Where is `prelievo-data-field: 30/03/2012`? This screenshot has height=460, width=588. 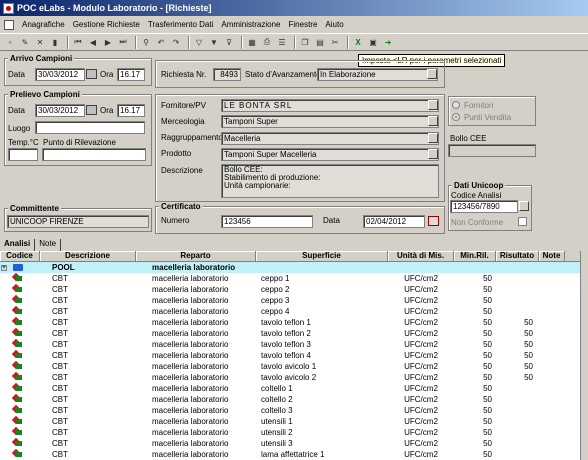
prelievo-data-field: 30/03/2012 is located at coordinates (60, 110).